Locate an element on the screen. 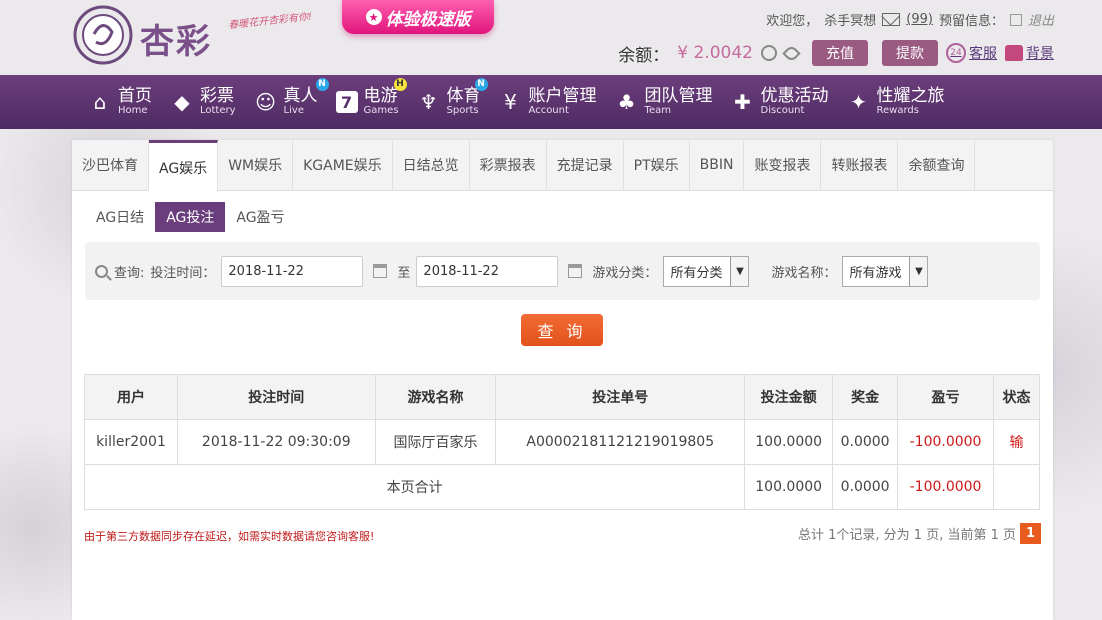 Image resolution: width=1102 pixels, height=620 pixels. reserve-info-label: 预留信息： is located at coordinates (971, 21).